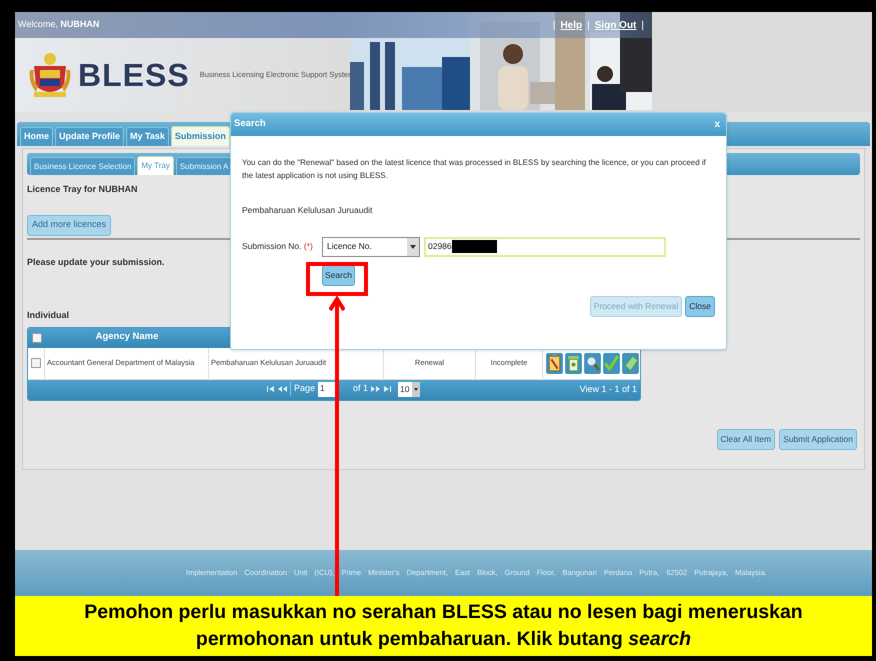 Image resolution: width=876 pixels, height=661 pixels. I want to click on tray-title: Licence Tray for NUBHAN, so click(83, 189).